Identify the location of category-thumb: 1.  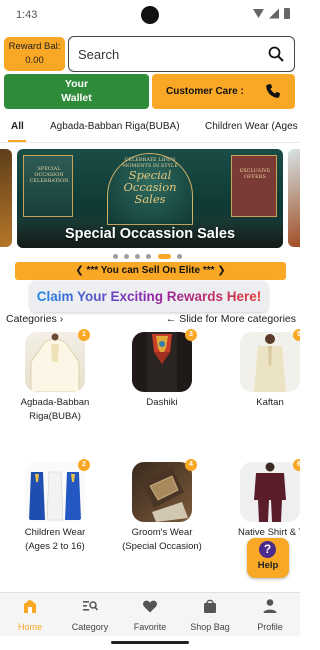
(57, 360).